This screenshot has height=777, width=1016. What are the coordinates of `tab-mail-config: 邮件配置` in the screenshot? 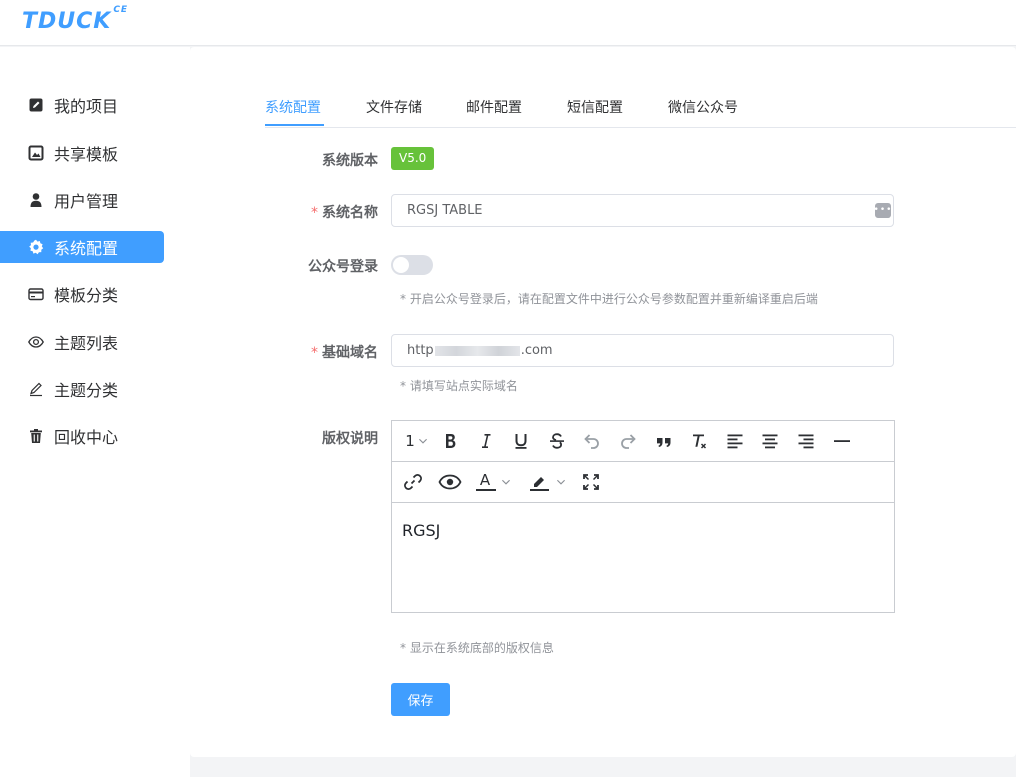 It's located at (494, 107).